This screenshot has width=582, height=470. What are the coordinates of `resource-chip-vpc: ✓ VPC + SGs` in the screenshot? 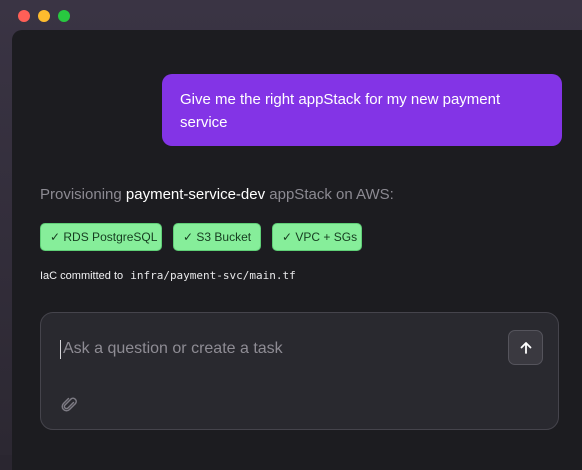 It's located at (317, 237).